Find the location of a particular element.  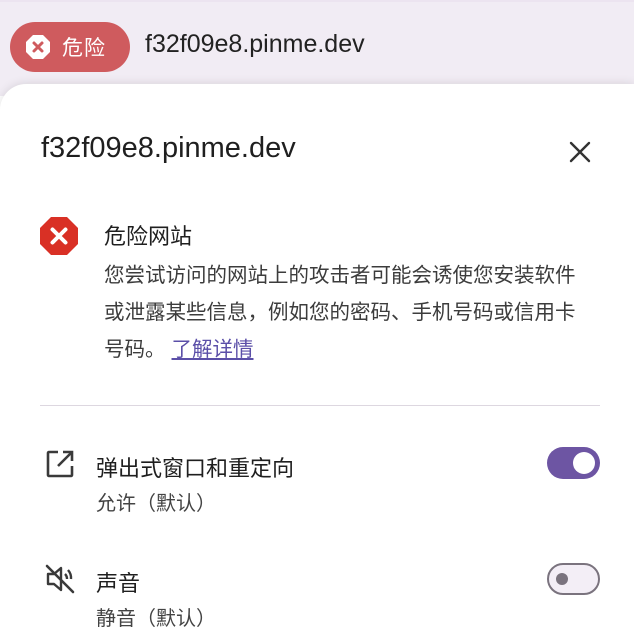

open-in-new-icon is located at coordinates (60, 464).